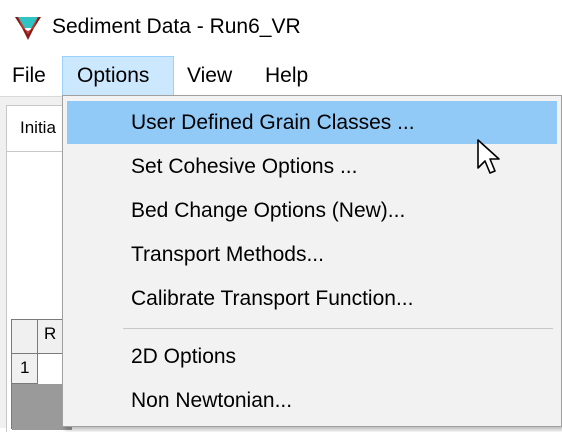  What do you see at coordinates (488, 156) in the screenshot?
I see `arrow-pointer-icon` at bounding box center [488, 156].